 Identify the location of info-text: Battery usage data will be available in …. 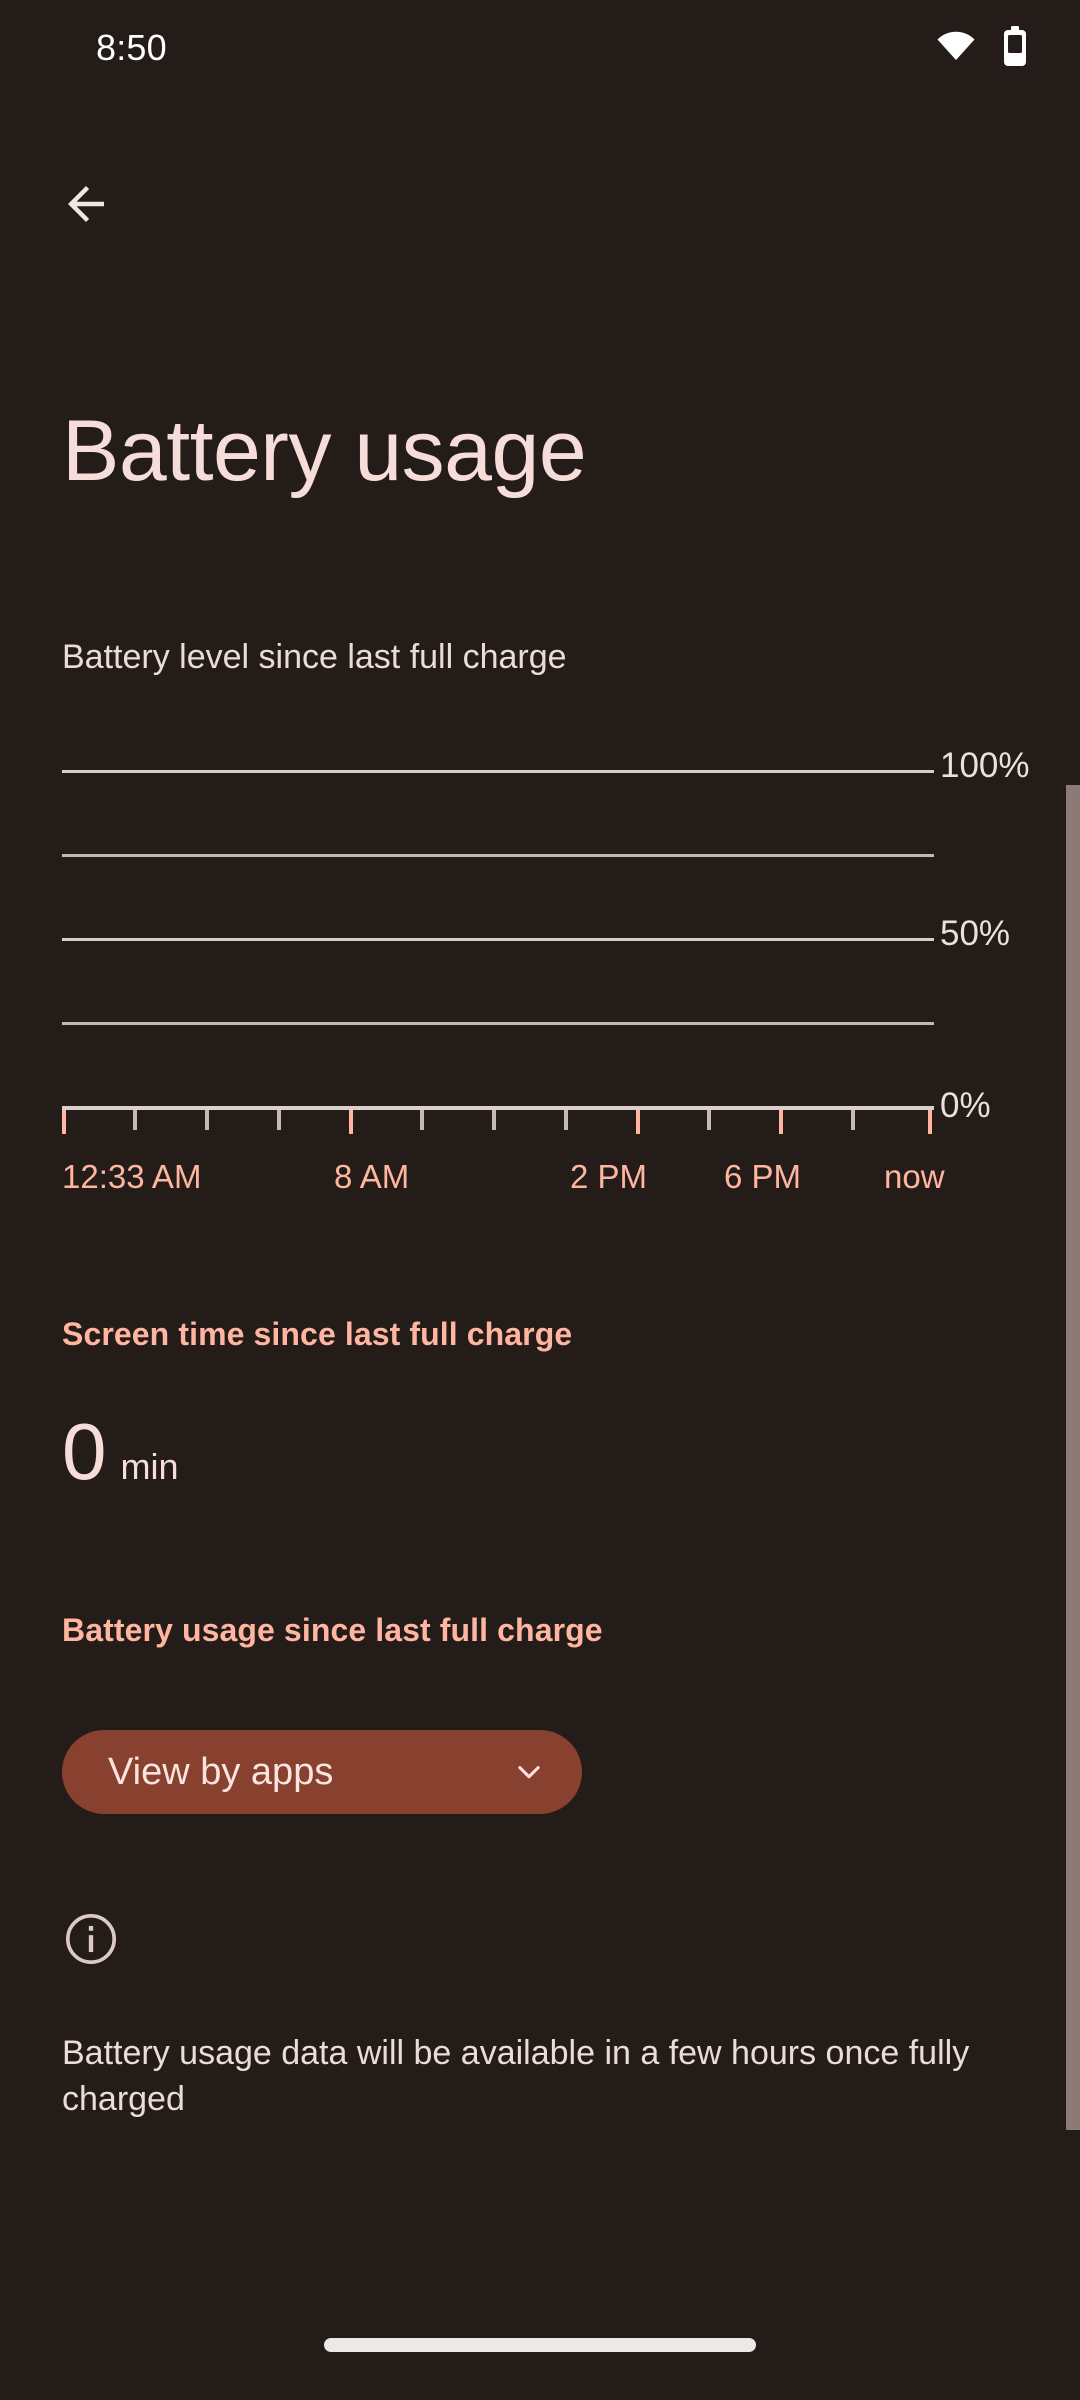
(516, 2076).